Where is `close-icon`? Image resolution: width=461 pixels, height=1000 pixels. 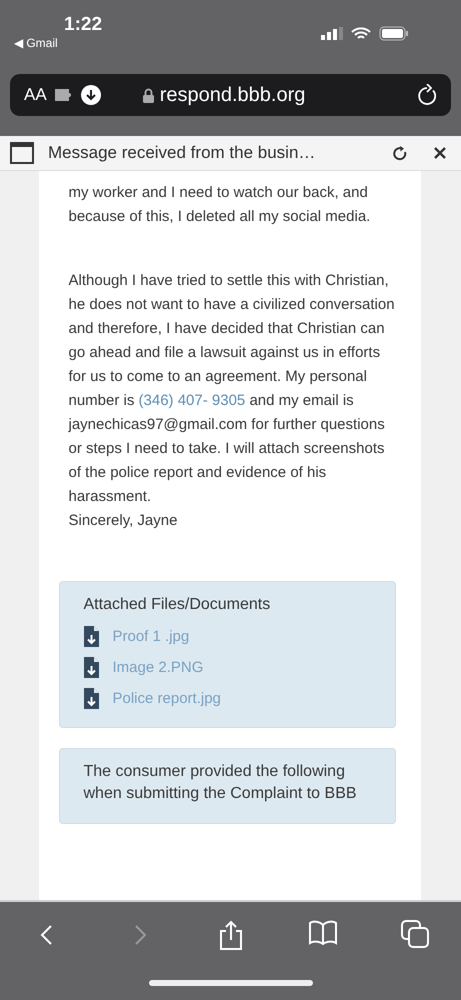 close-icon is located at coordinates (440, 153).